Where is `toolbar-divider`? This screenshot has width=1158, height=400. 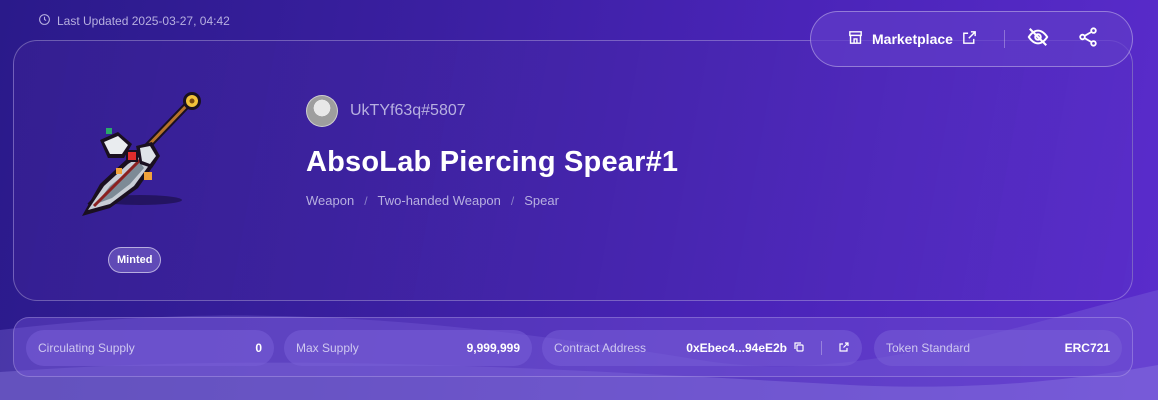 toolbar-divider is located at coordinates (1004, 39).